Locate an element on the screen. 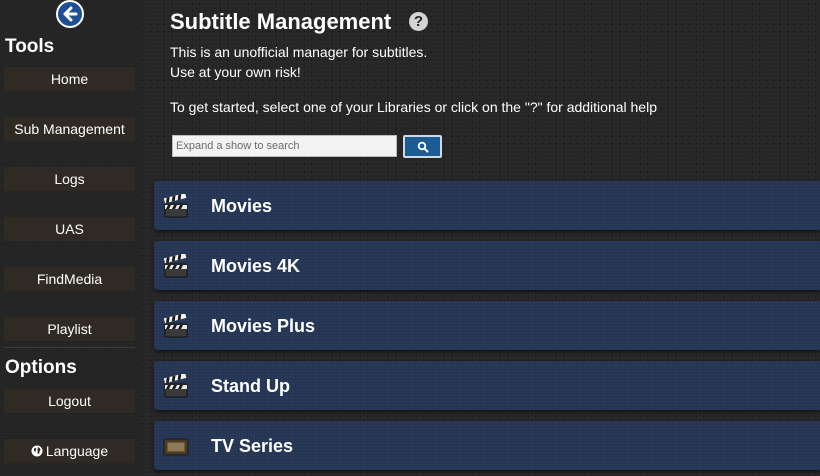 This screenshot has height=476, width=820. library-movies: Movies is located at coordinates (487, 205).